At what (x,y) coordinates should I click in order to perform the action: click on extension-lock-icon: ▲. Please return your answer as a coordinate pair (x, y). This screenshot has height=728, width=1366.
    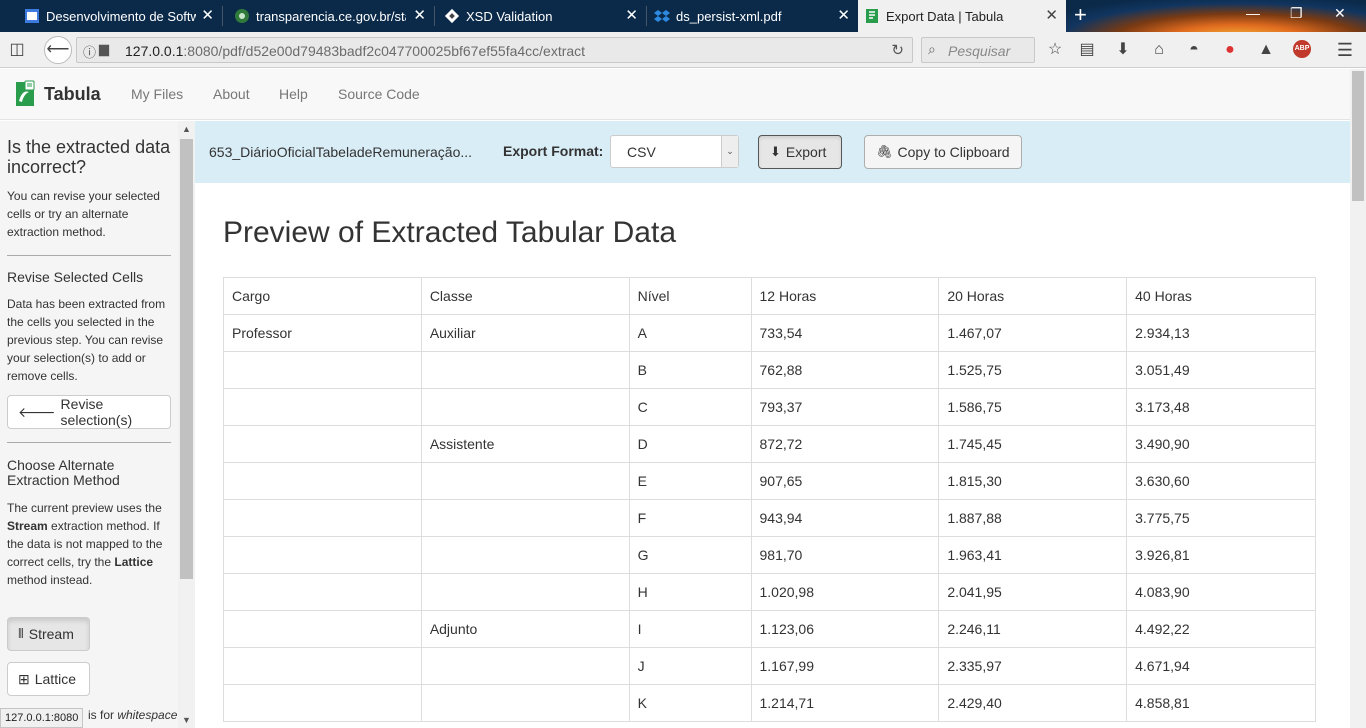
    Looking at the image, I should click on (1266, 50).